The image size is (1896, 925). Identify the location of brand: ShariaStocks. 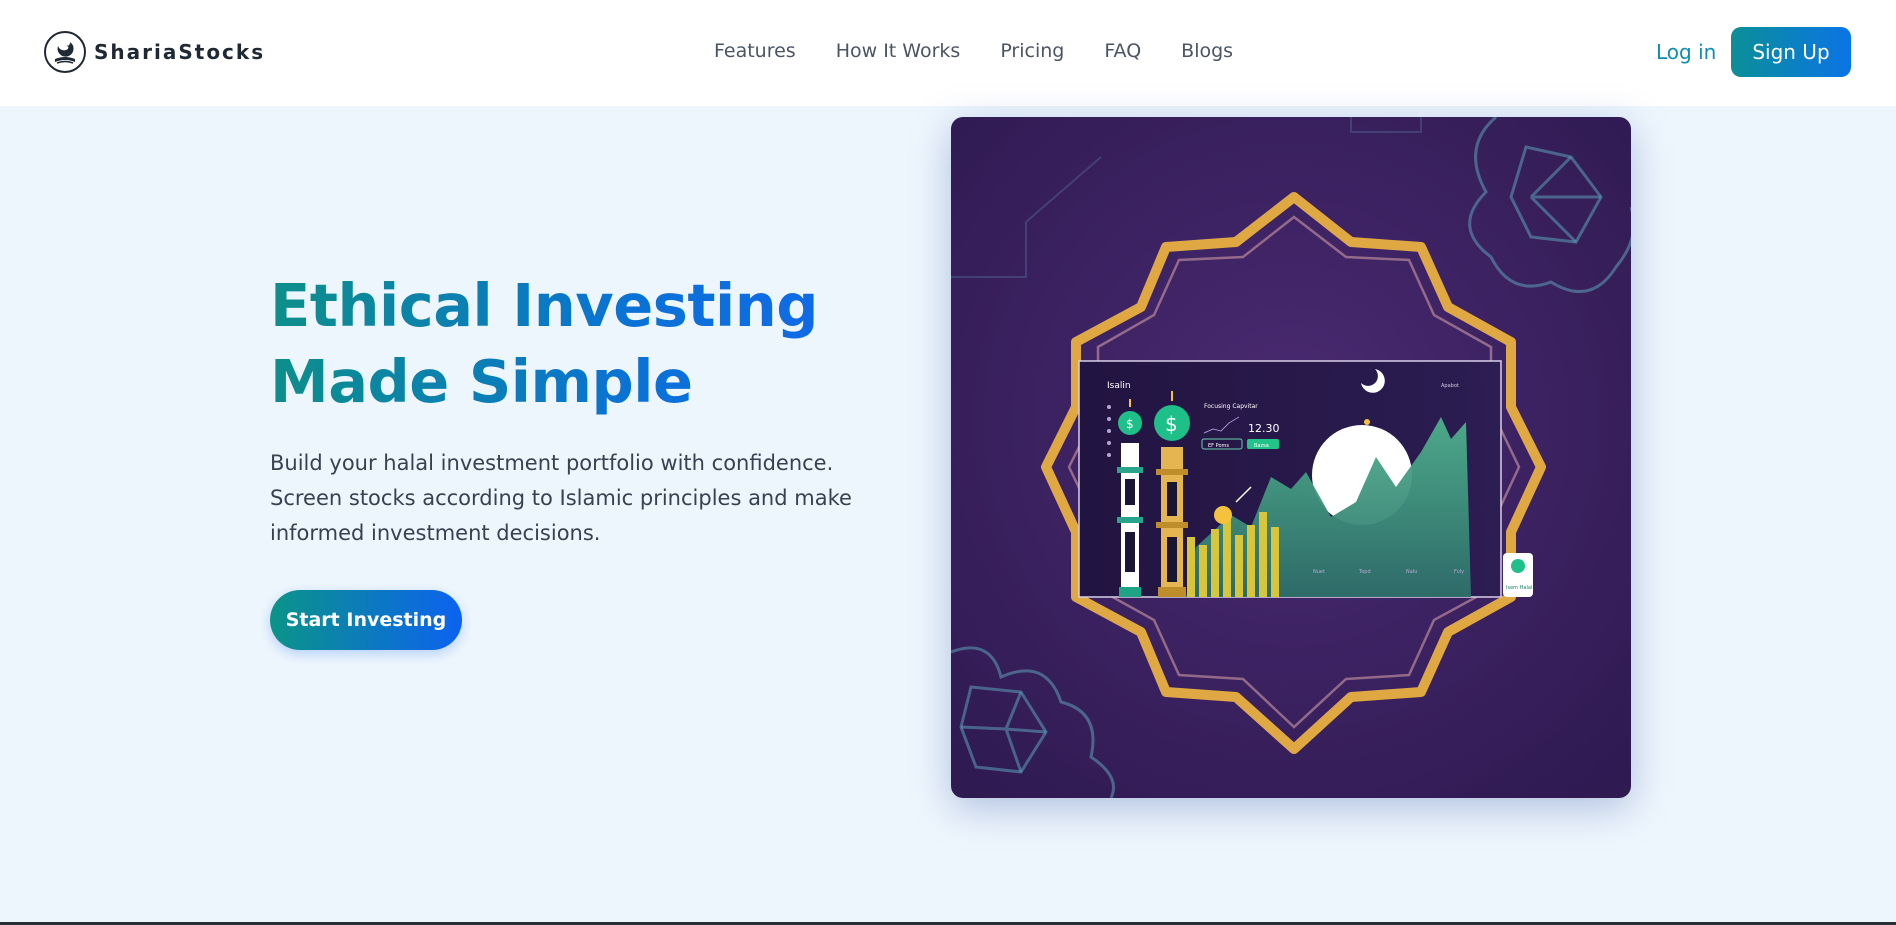
(154, 52).